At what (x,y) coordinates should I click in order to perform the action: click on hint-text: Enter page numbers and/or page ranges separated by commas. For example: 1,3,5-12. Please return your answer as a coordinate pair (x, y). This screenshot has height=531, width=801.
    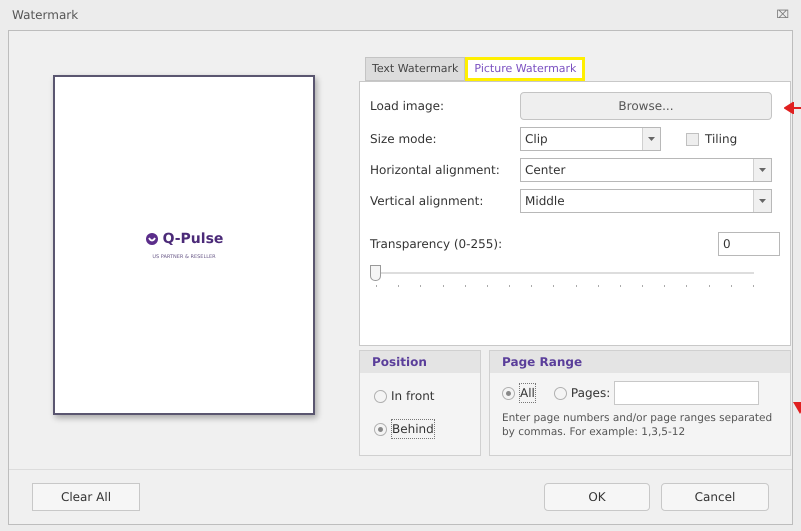
    Looking at the image, I should click on (637, 425).